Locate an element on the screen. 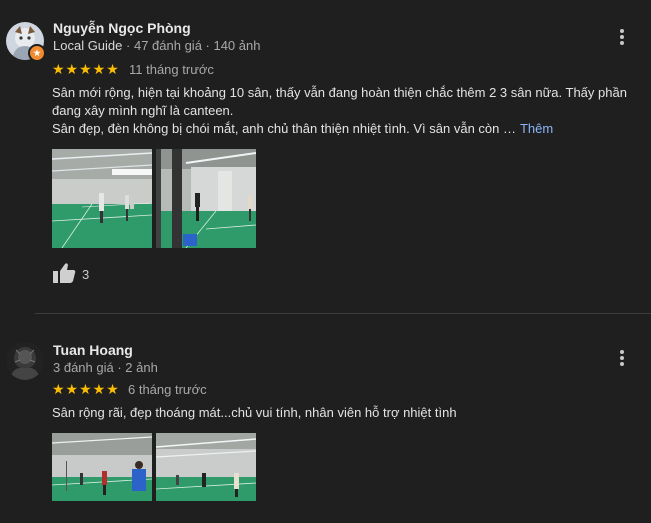 This screenshot has width=651, height=523. reviewer-stats: 47 đánh giá · 140 ảnh is located at coordinates (197, 45).